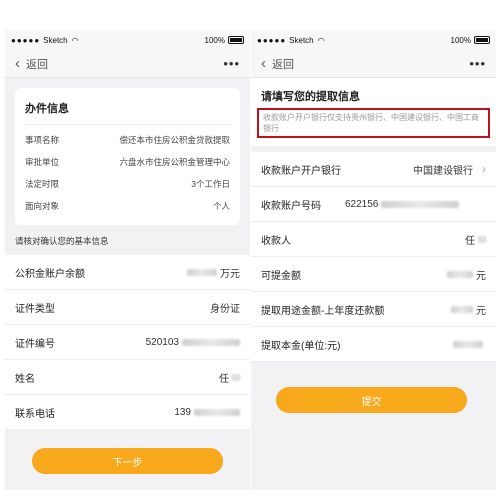  I want to click on field-value: 身份证, so click(225, 309).